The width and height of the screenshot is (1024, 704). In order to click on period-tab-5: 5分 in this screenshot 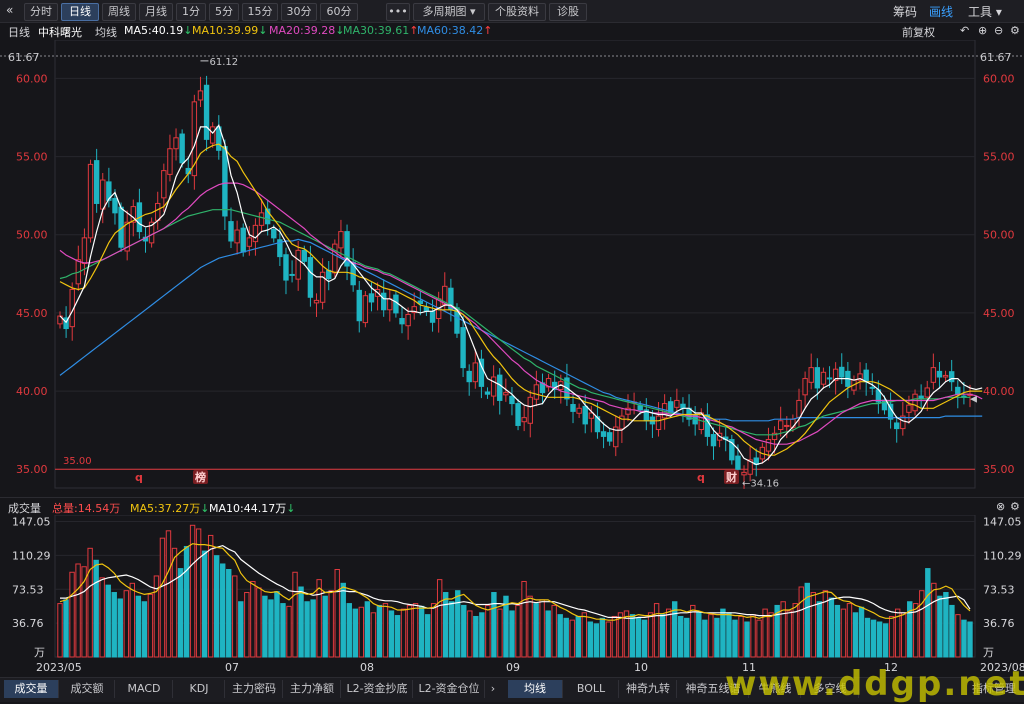, I will do `click(224, 12)`.